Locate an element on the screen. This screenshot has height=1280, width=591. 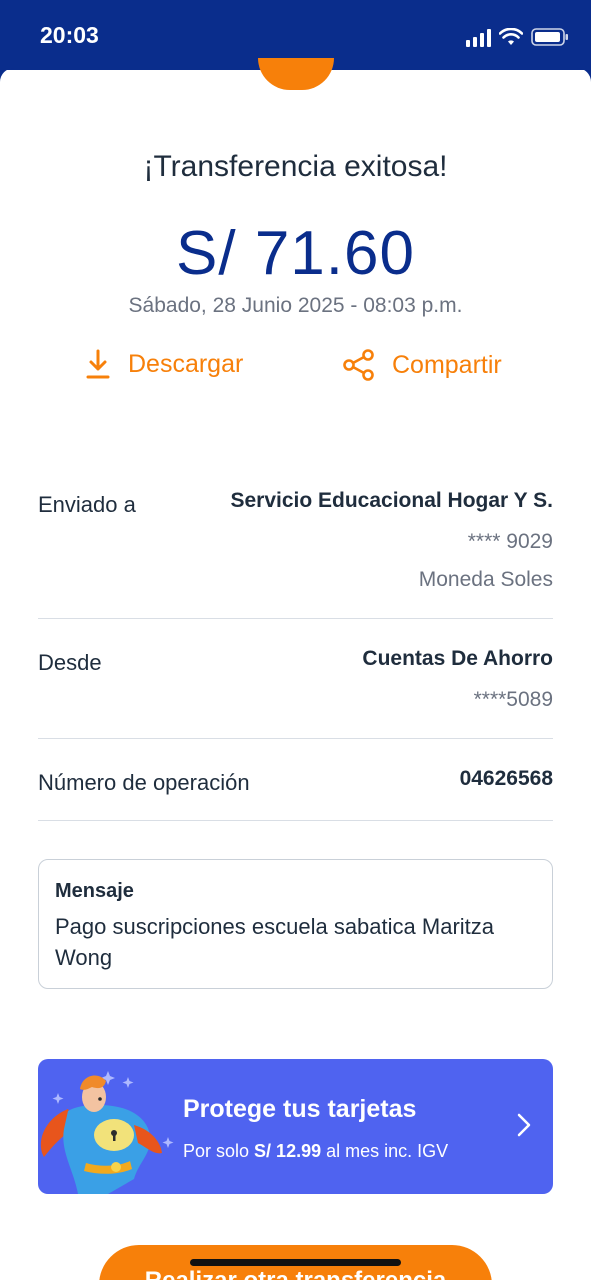
recipient-account: **** 9029 is located at coordinates (510, 541).